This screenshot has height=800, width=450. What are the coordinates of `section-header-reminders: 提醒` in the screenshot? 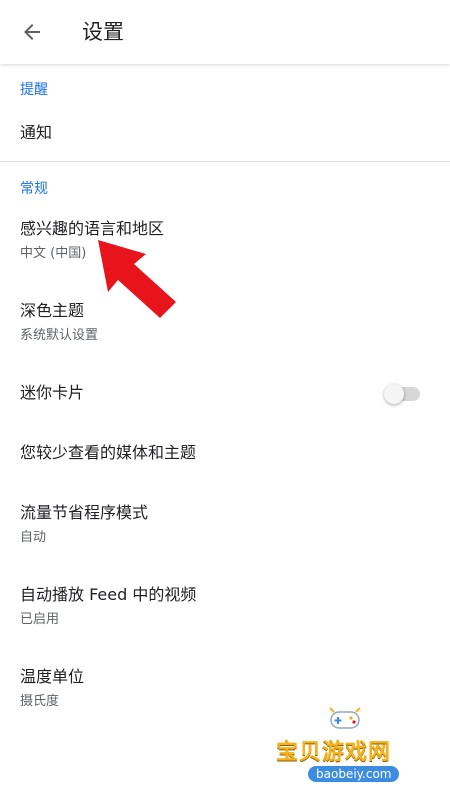 It's located at (34, 90).